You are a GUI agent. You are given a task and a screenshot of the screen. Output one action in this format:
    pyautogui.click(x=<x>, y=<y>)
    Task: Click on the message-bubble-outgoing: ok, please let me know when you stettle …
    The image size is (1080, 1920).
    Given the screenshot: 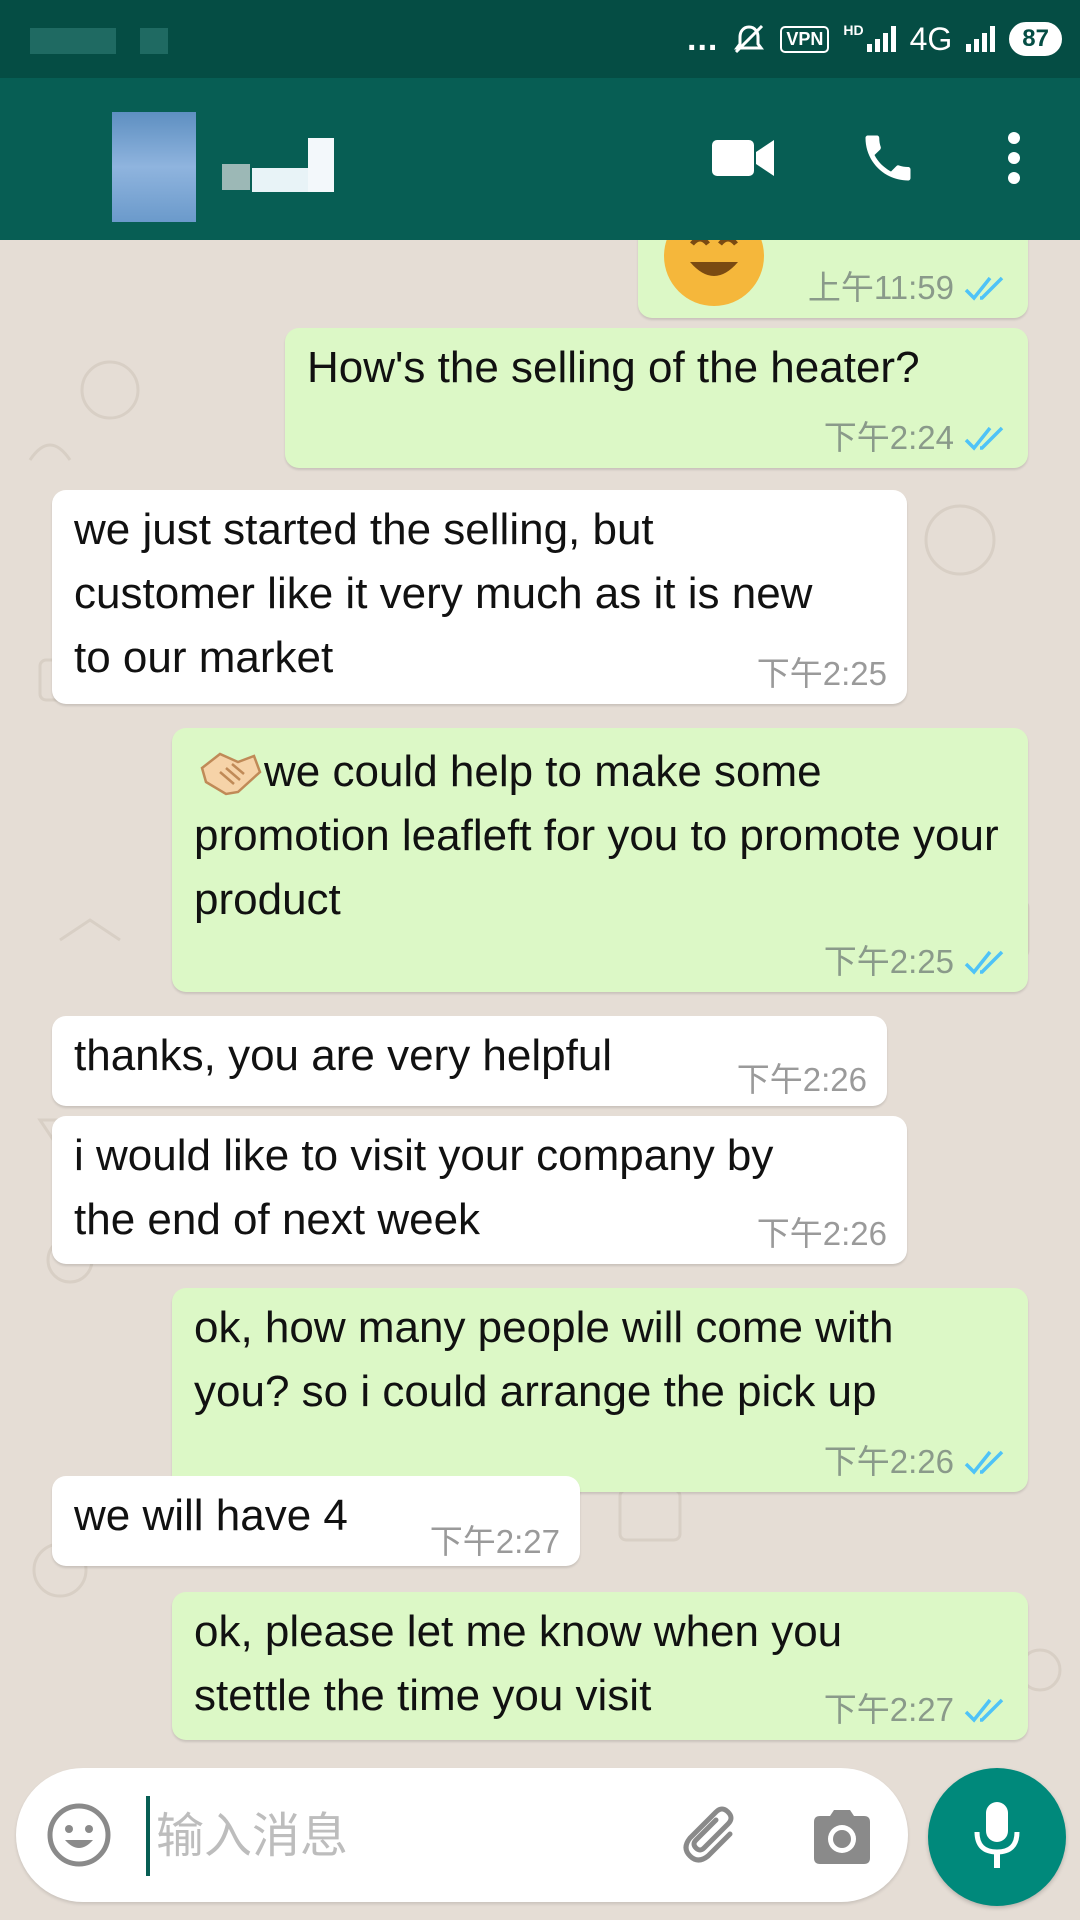 What is the action you would take?
    pyautogui.click(x=600, y=1666)
    